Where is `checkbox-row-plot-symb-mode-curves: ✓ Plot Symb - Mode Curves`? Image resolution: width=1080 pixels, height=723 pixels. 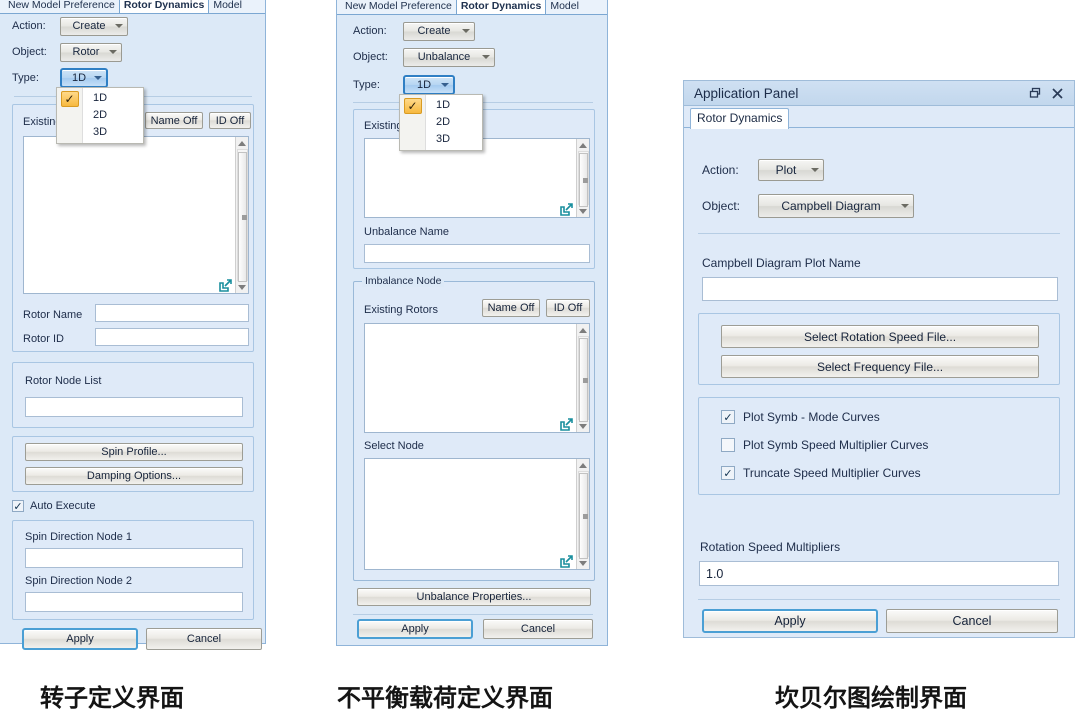 checkbox-row-plot-symb-mode-curves: ✓ Plot Symb - Mode Curves is located at coordinates (800, 417).